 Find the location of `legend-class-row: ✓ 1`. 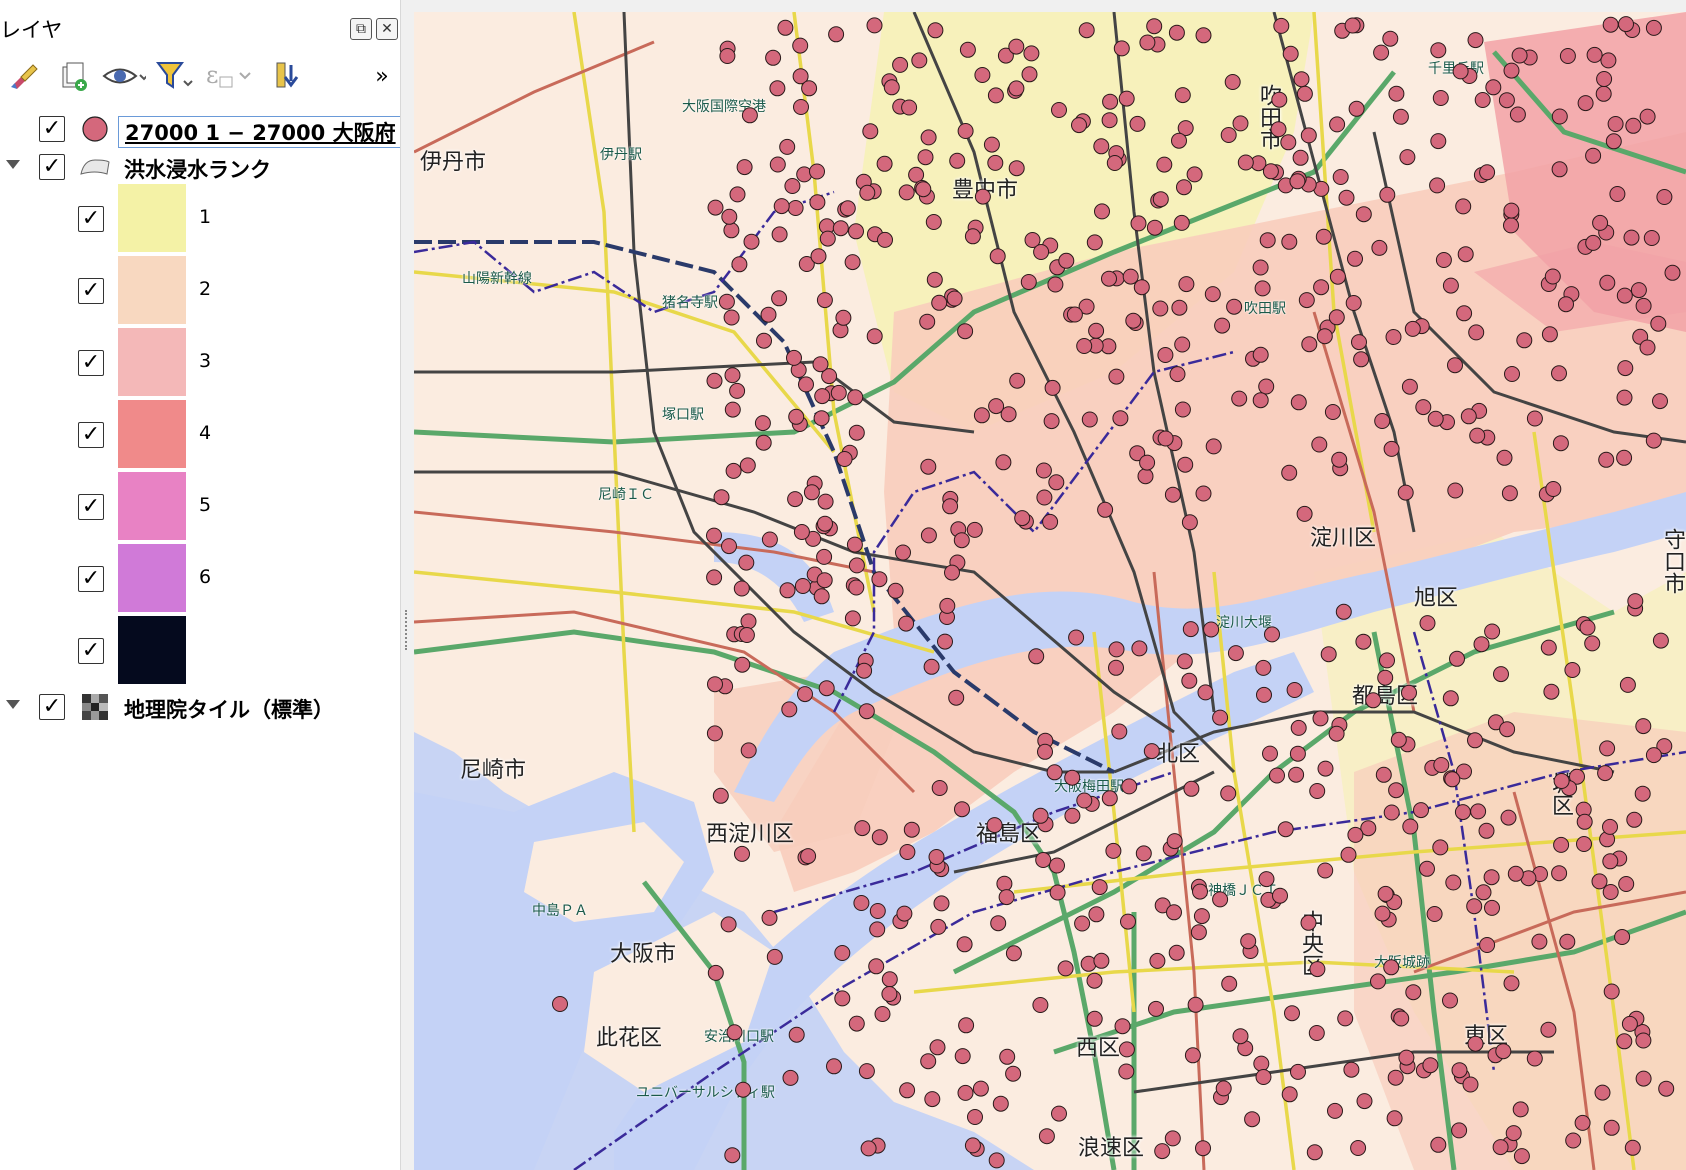

legend-class-row: ✓ 1 is located at coordinates (200, 219).